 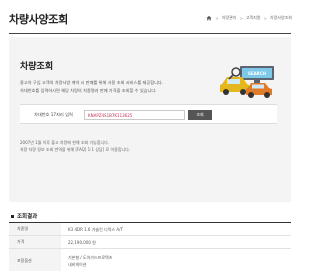 I want to click on search-button: 조회, so click(x=200, y=115).